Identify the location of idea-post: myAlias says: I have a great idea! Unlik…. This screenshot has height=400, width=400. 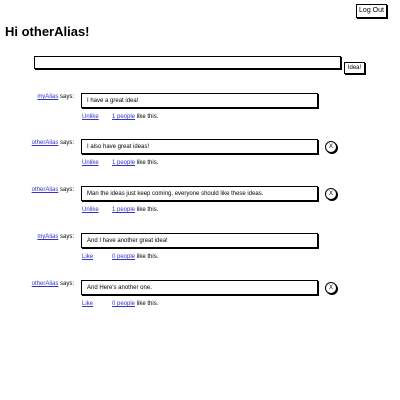
(200, 113).